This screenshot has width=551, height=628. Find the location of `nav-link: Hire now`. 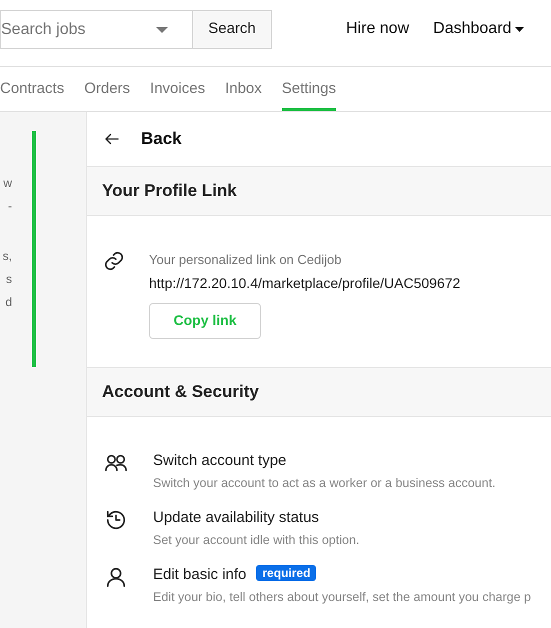

nav-link: Hire now is located at coordinates (378, 29).